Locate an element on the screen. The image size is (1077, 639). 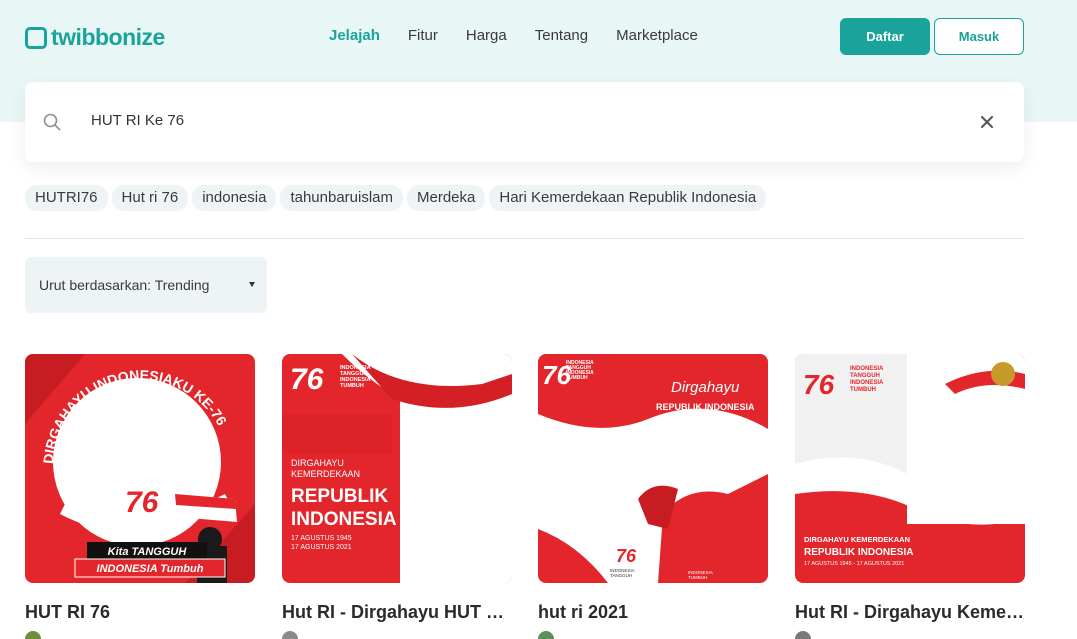
nav-item-marketplace: Marketplace is located at coordinates (657, 35).